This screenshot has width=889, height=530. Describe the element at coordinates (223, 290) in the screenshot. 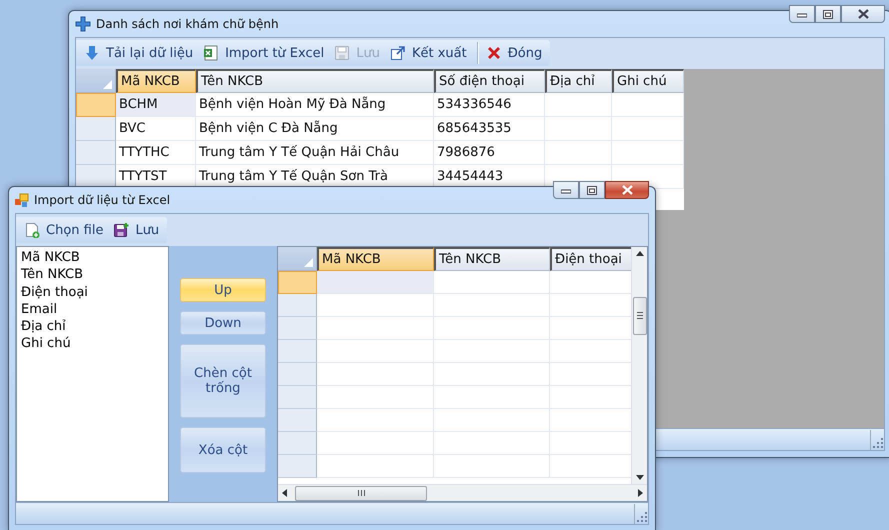

I see `side-button: Up` at that location.